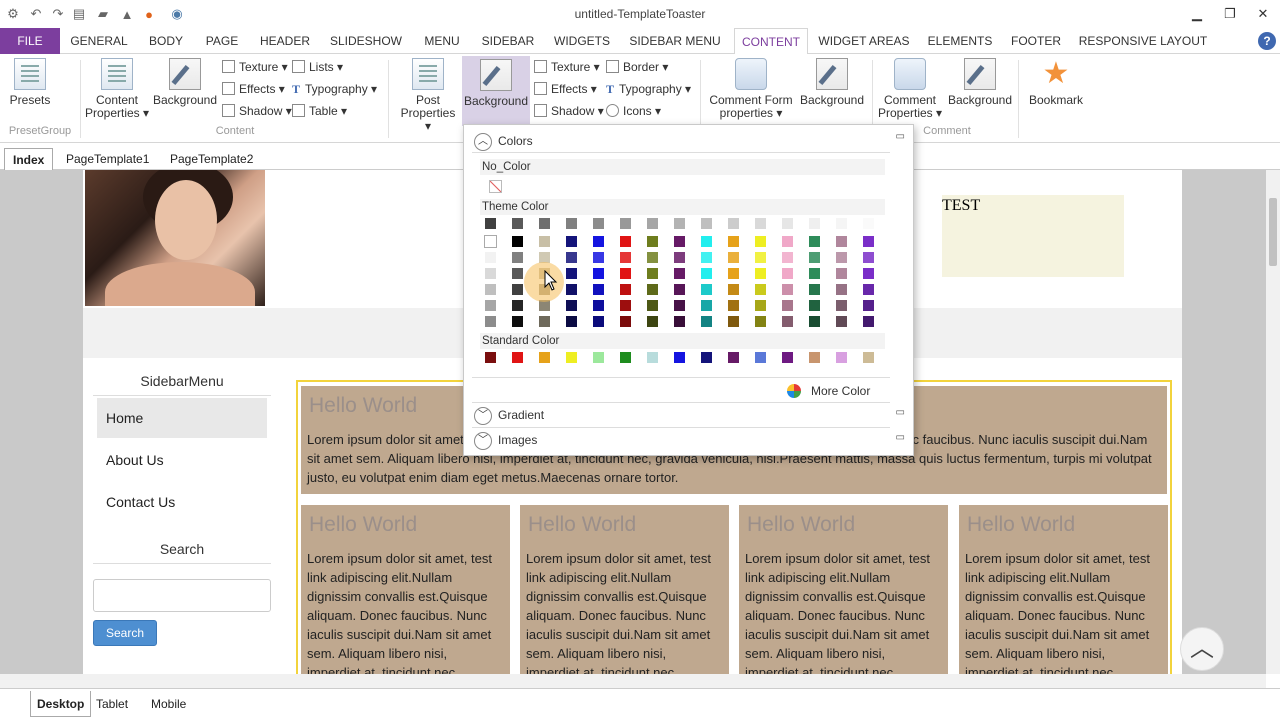 The width and height of the screenshot is (1280, 720). What do you see at coordinates (30, 41) in the screenshot?
I see `tab-file: FILE` at bounding box center [30, 41].